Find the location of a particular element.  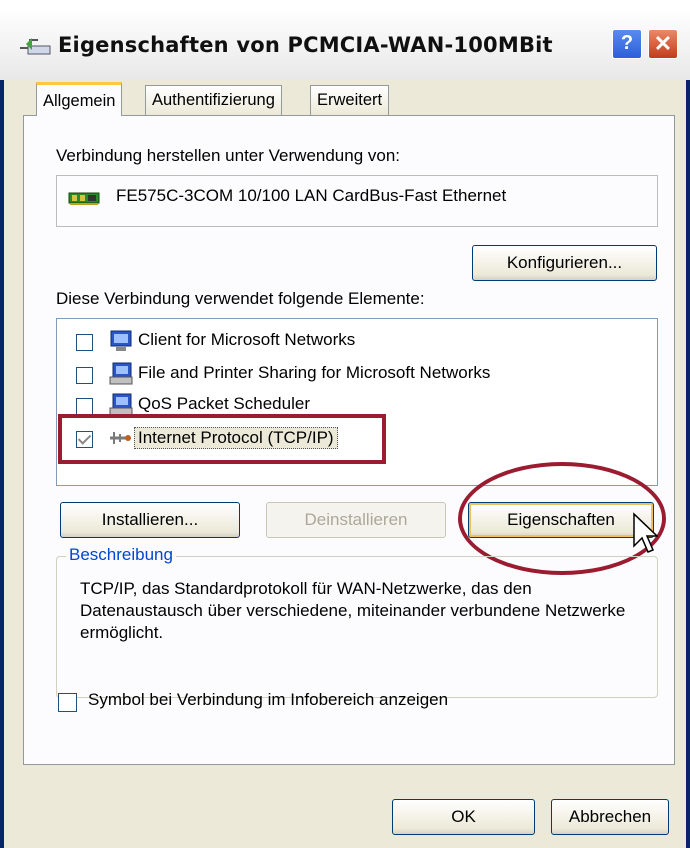

mouse-cursor-icon is located at coordinates (645, 532).